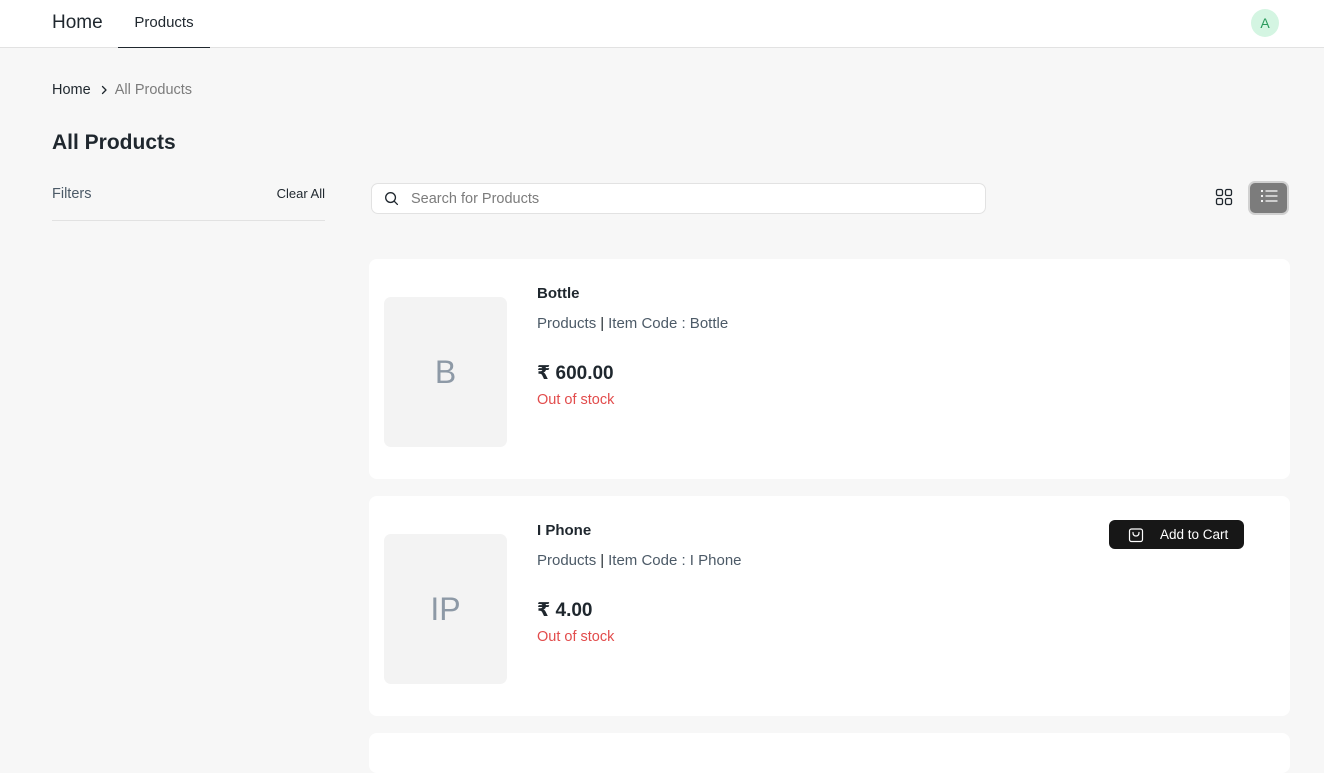 The height and width of the screenshot is (773, 1324). Describe the element at coordinates (565, 610) in the screenshot. I see `product-price: ₹ 4.00` at that location.